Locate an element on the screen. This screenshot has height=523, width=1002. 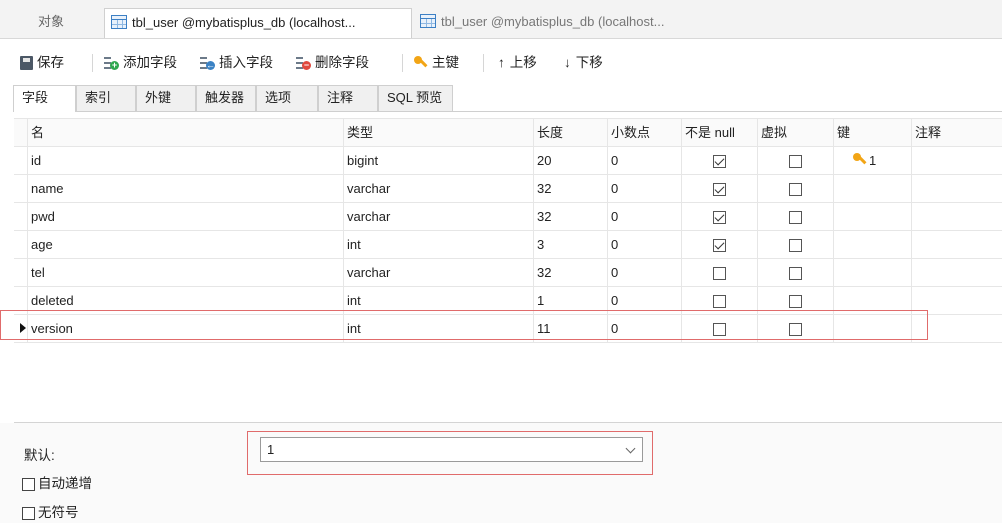
move-up-button: ↑ 上移 is located at coordinates (517, 63).